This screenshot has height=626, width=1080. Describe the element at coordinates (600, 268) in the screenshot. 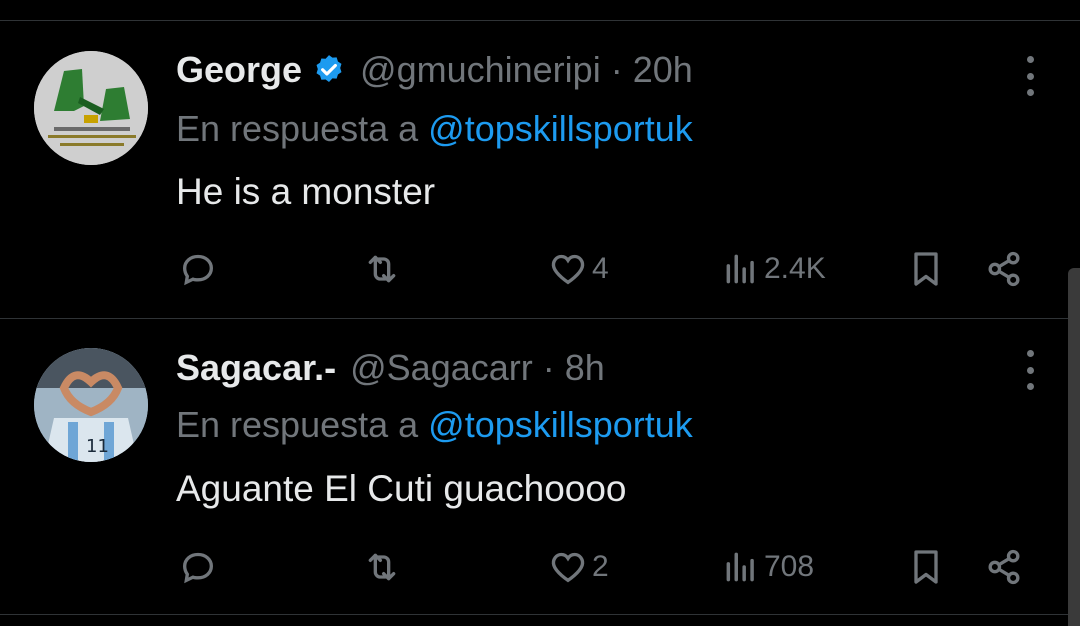

I see `like-count: 4` at that location.